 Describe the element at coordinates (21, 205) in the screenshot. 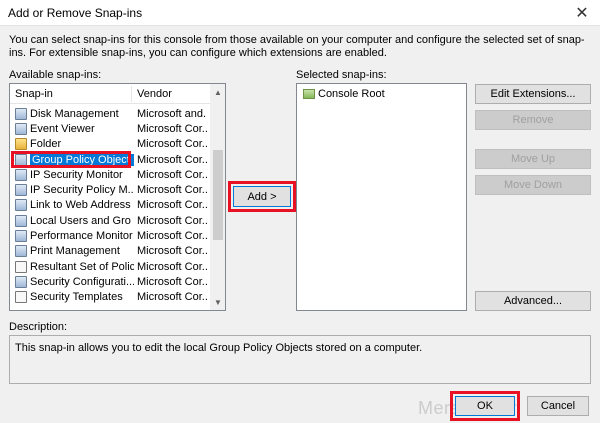

I see `web-link-icon` at that location.